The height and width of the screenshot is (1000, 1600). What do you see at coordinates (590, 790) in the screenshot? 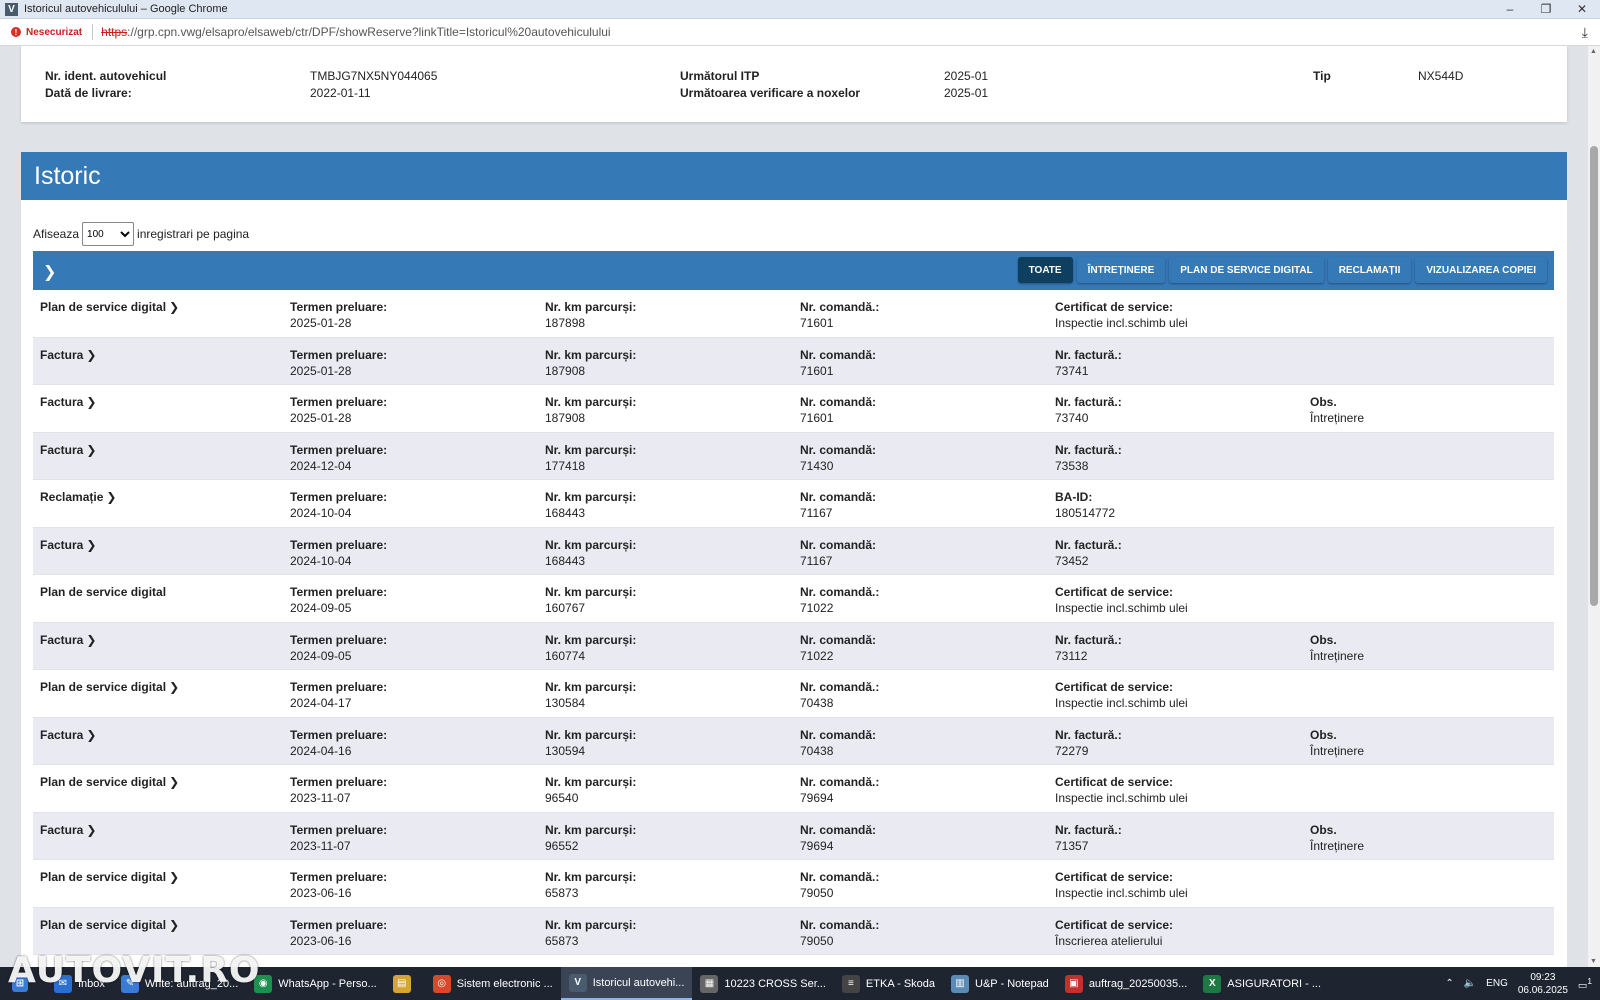
I see `km-cell: Nr. km parcurși: 96540` at bounding box center [590, 790].